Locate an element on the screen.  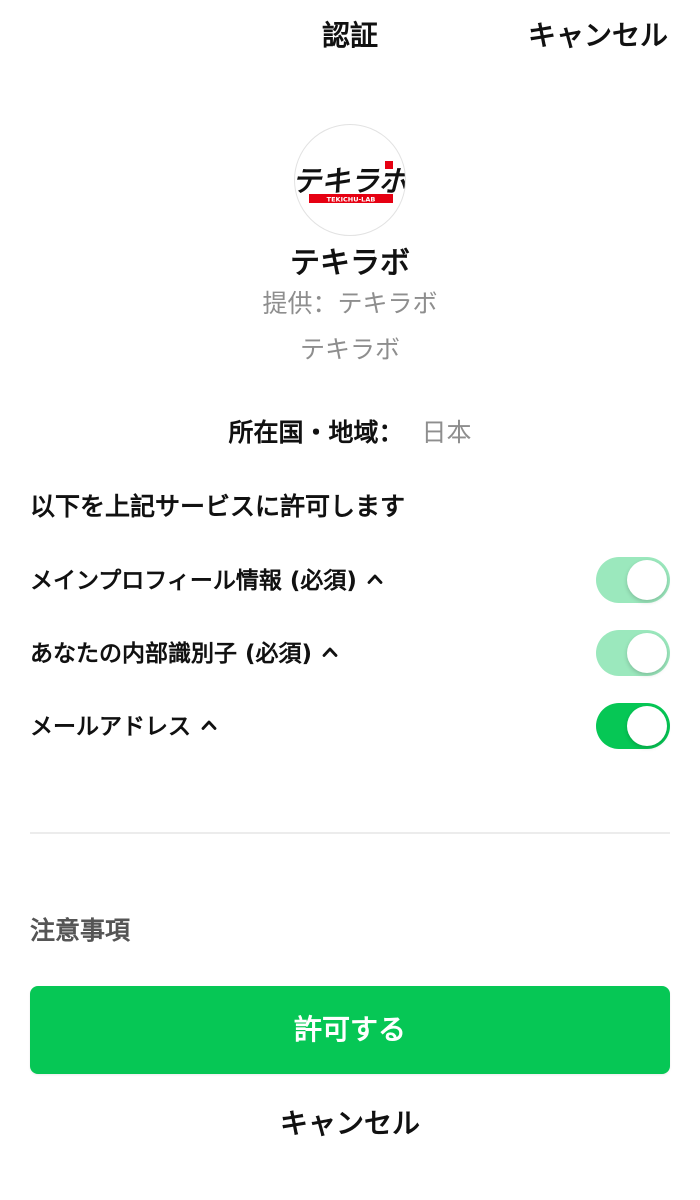
main-profile-toggle is located at coordinates (633, 580).